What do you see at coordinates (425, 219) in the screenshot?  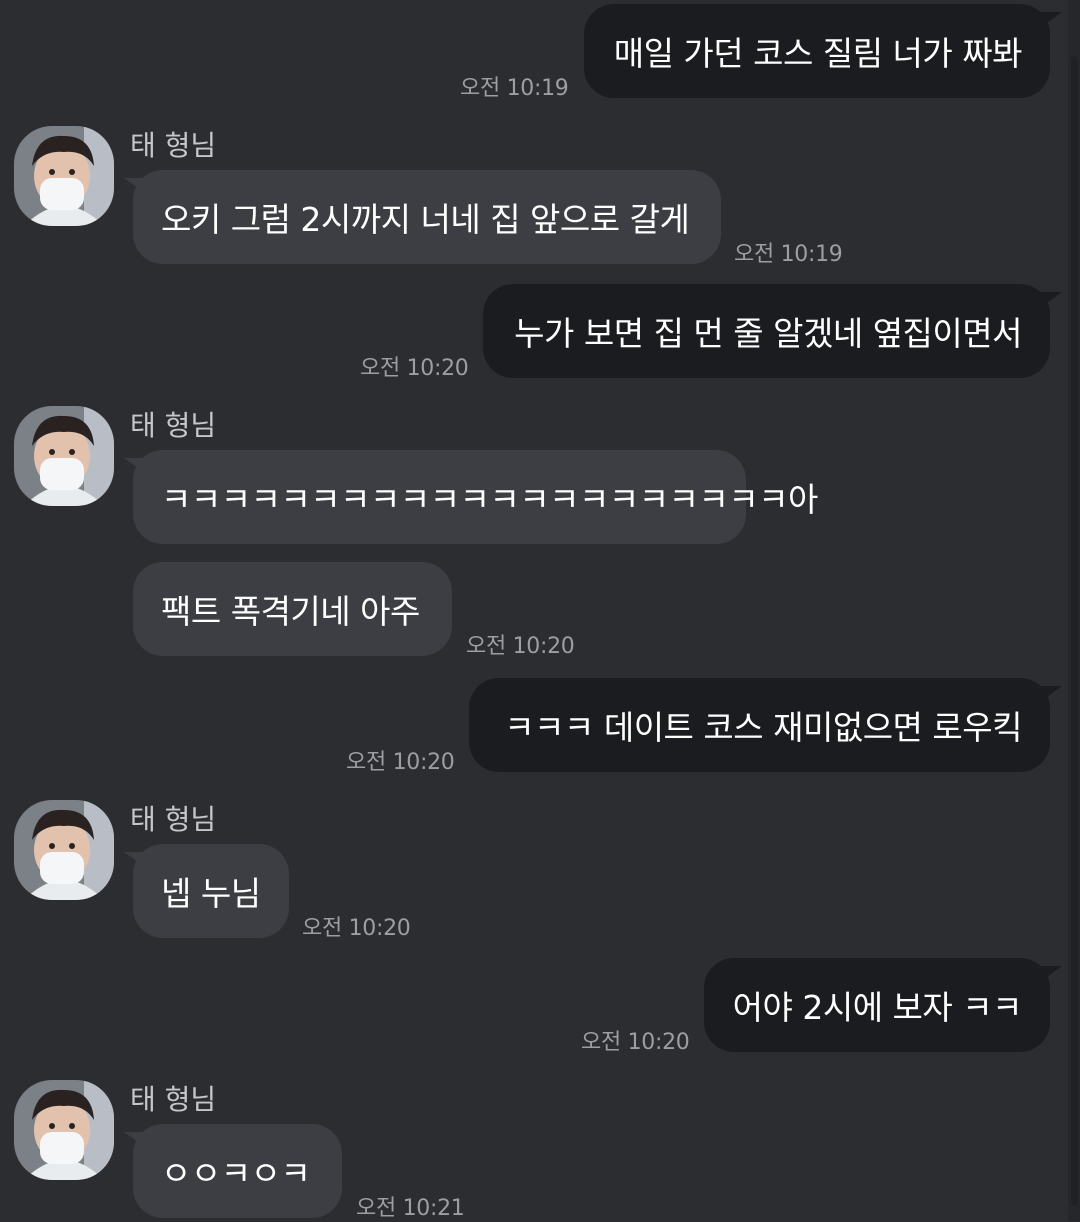 I see `message-text: 오키 그럼 2시까지 너네 집 앞으로 갈게` at bounding box center [425, 219].